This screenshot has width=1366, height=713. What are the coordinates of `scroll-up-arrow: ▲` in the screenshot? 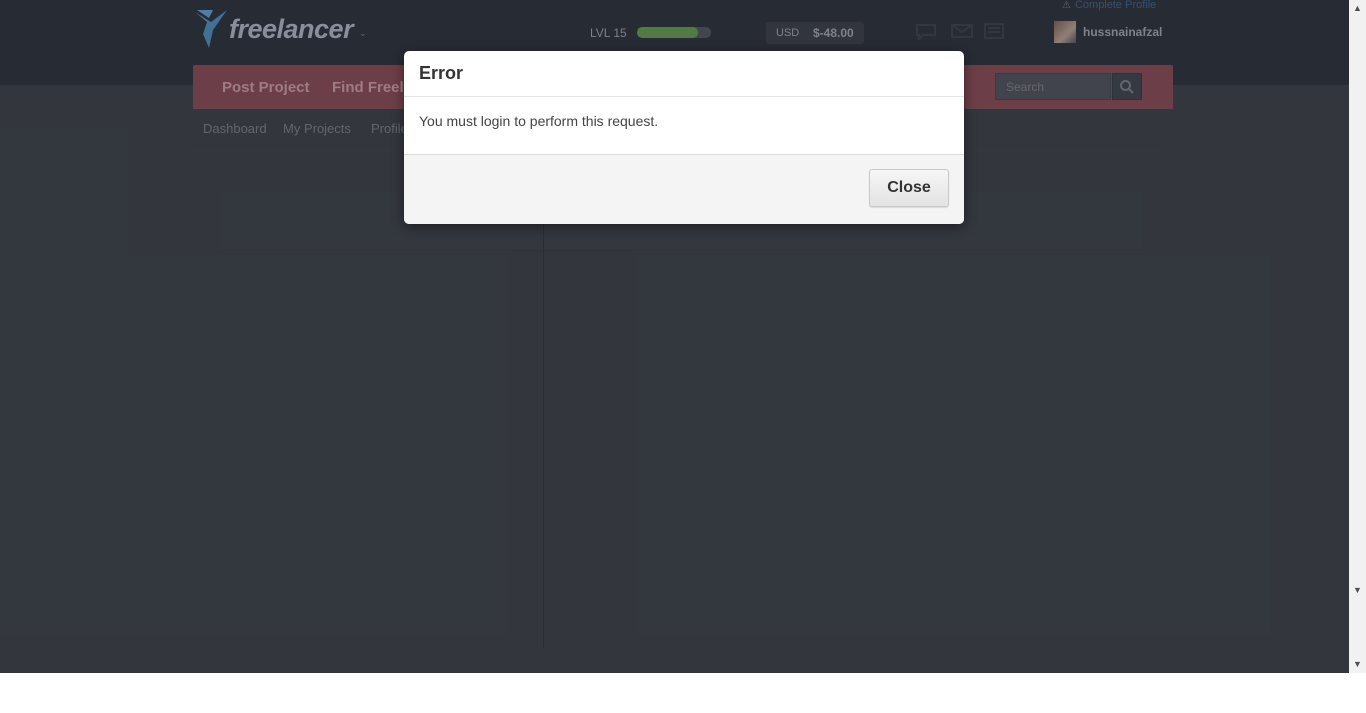 It's located at (1357, 8).